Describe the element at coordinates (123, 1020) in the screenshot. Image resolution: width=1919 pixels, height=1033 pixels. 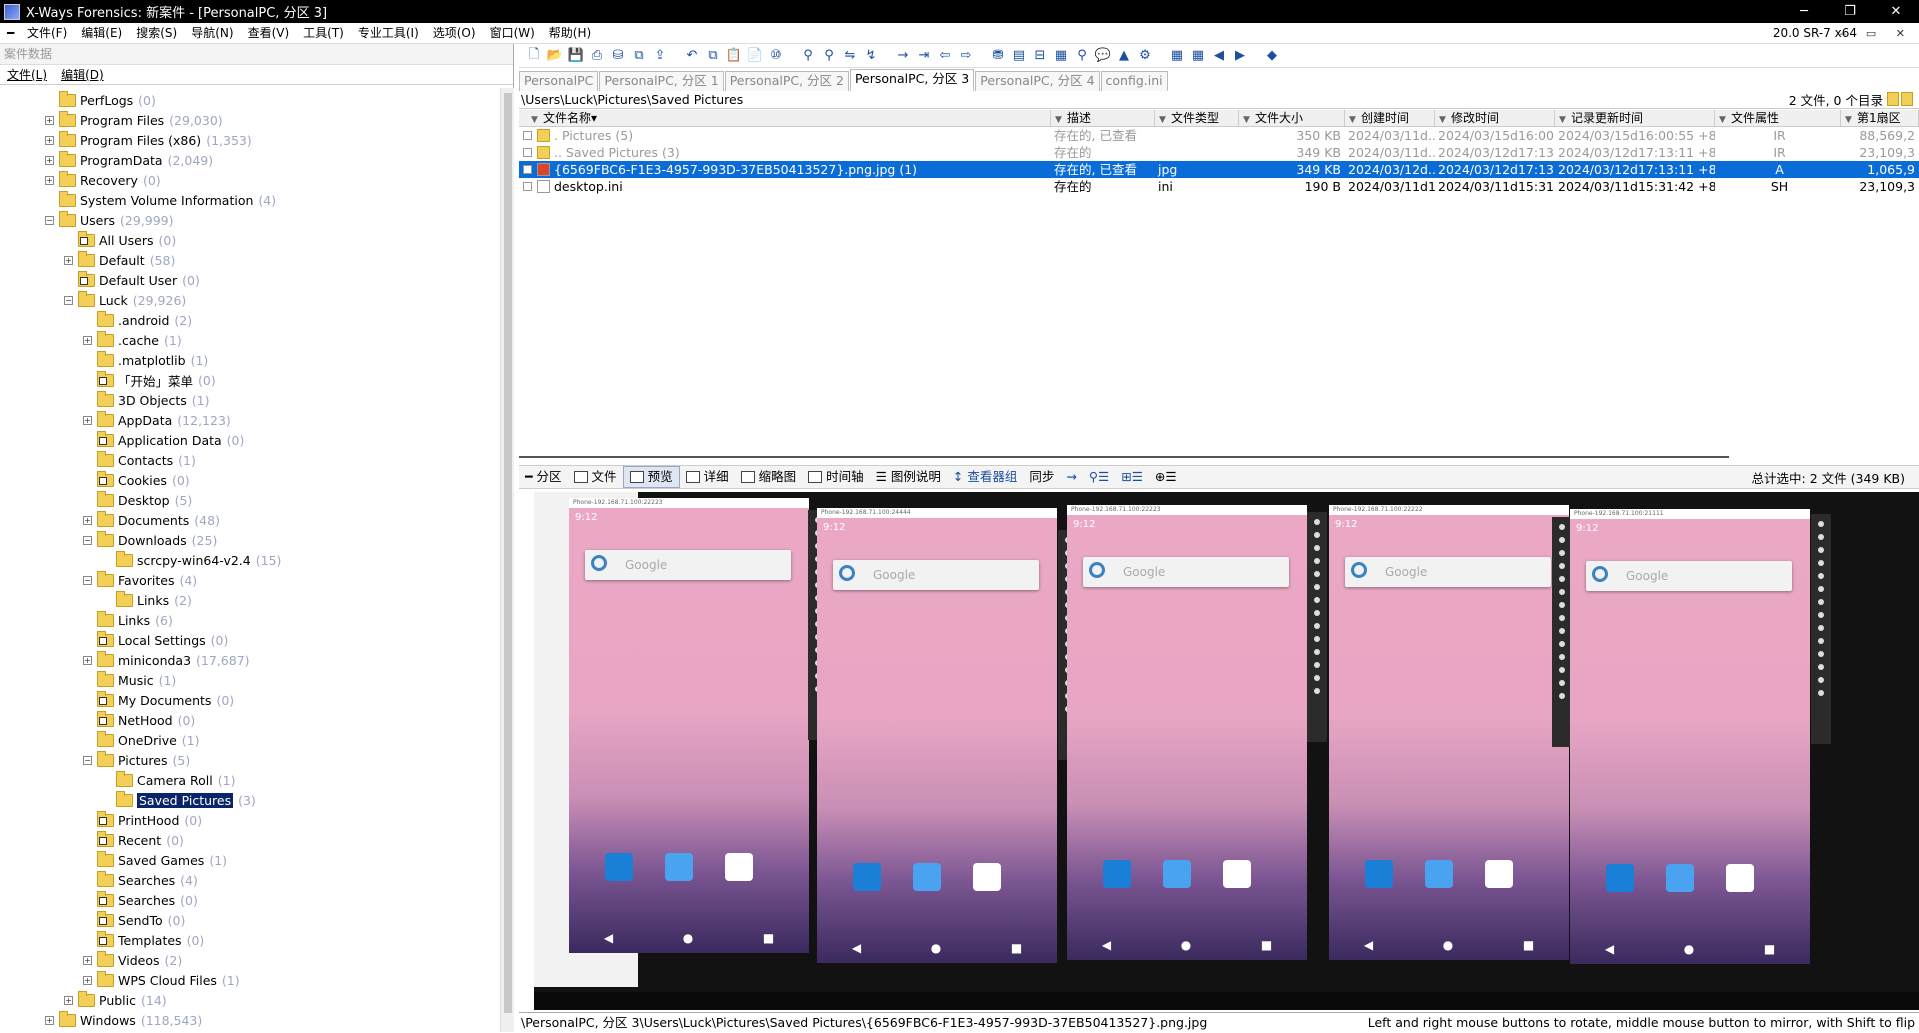
I see `tree-node: + Windows (118,543)` at that location.